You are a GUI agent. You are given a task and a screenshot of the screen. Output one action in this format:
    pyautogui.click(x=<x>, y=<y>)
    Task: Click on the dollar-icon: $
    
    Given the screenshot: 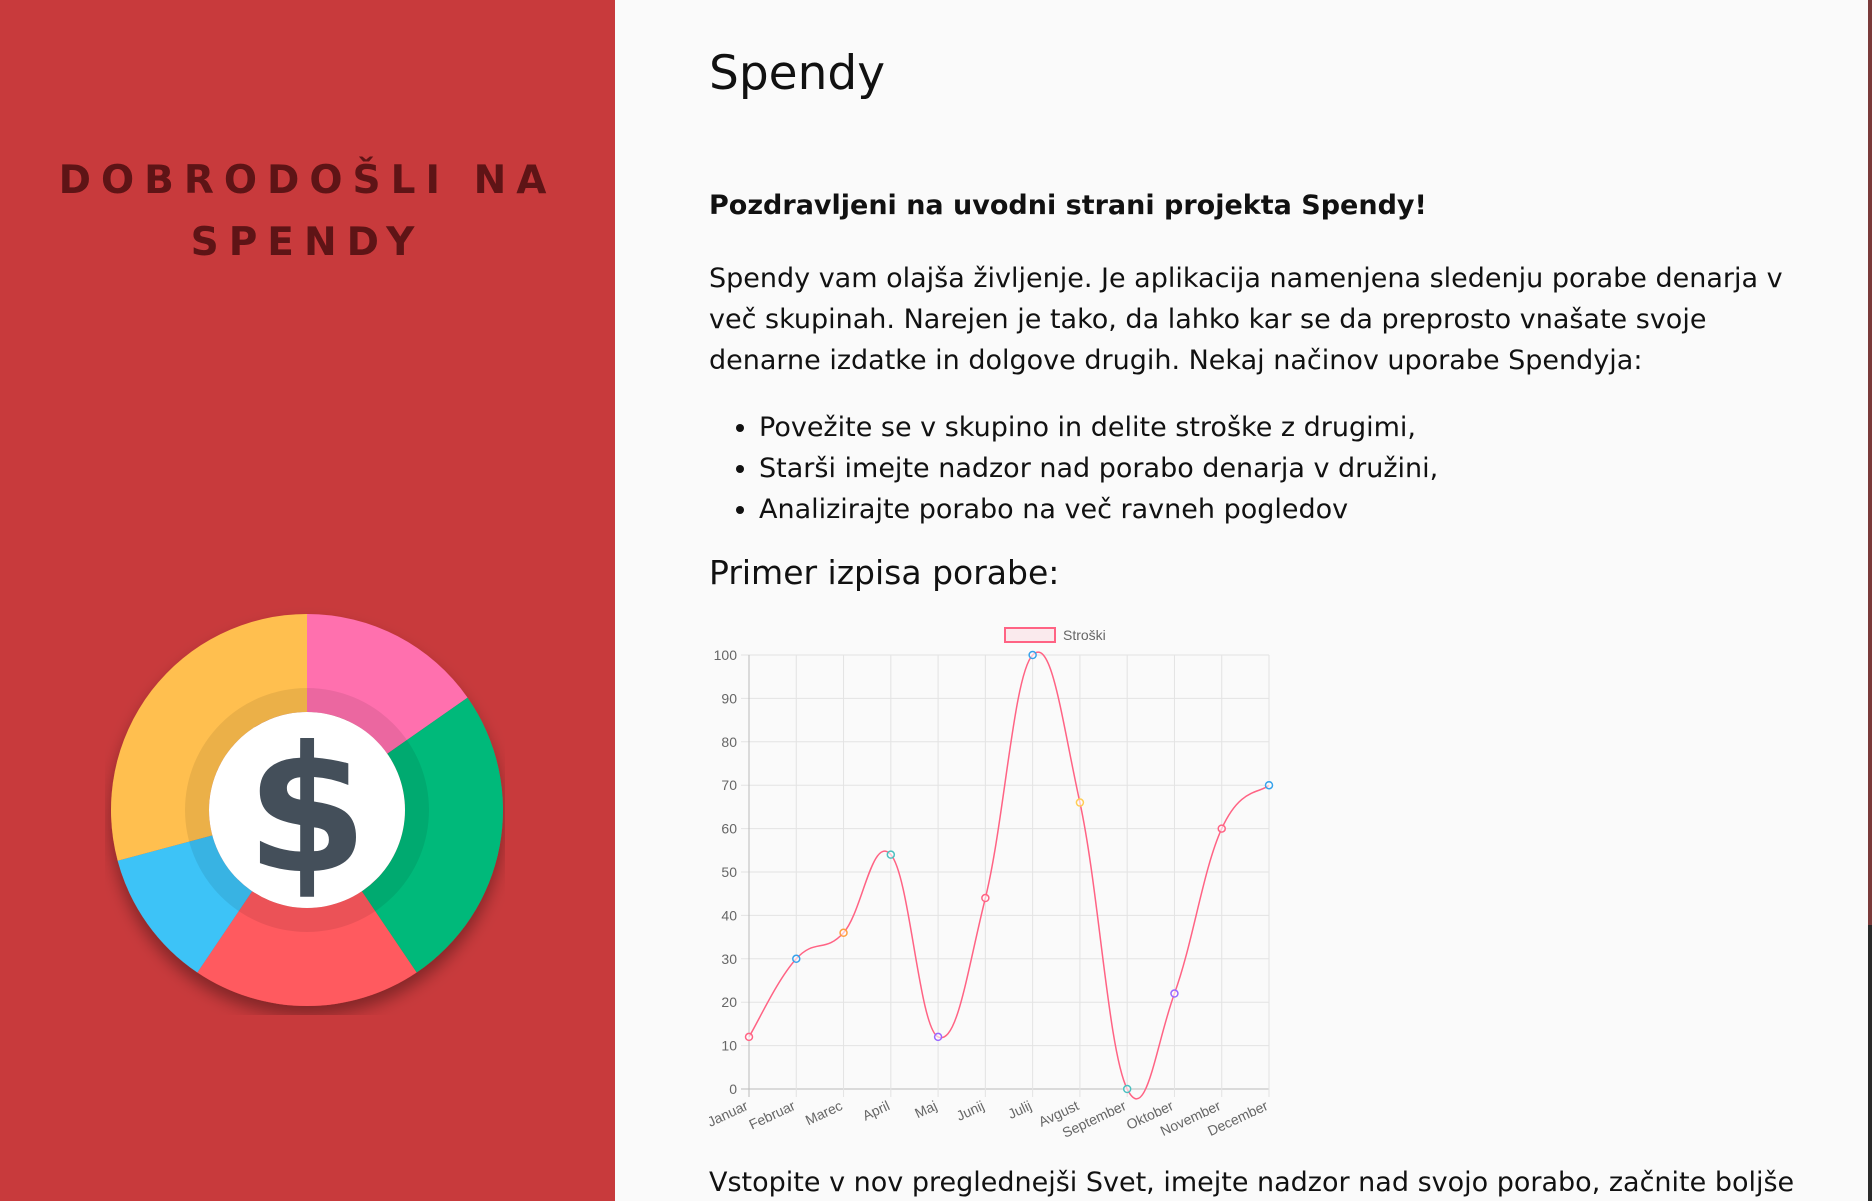 What is the action you would take?
    pyautogui.click(x=307, y=811)
    